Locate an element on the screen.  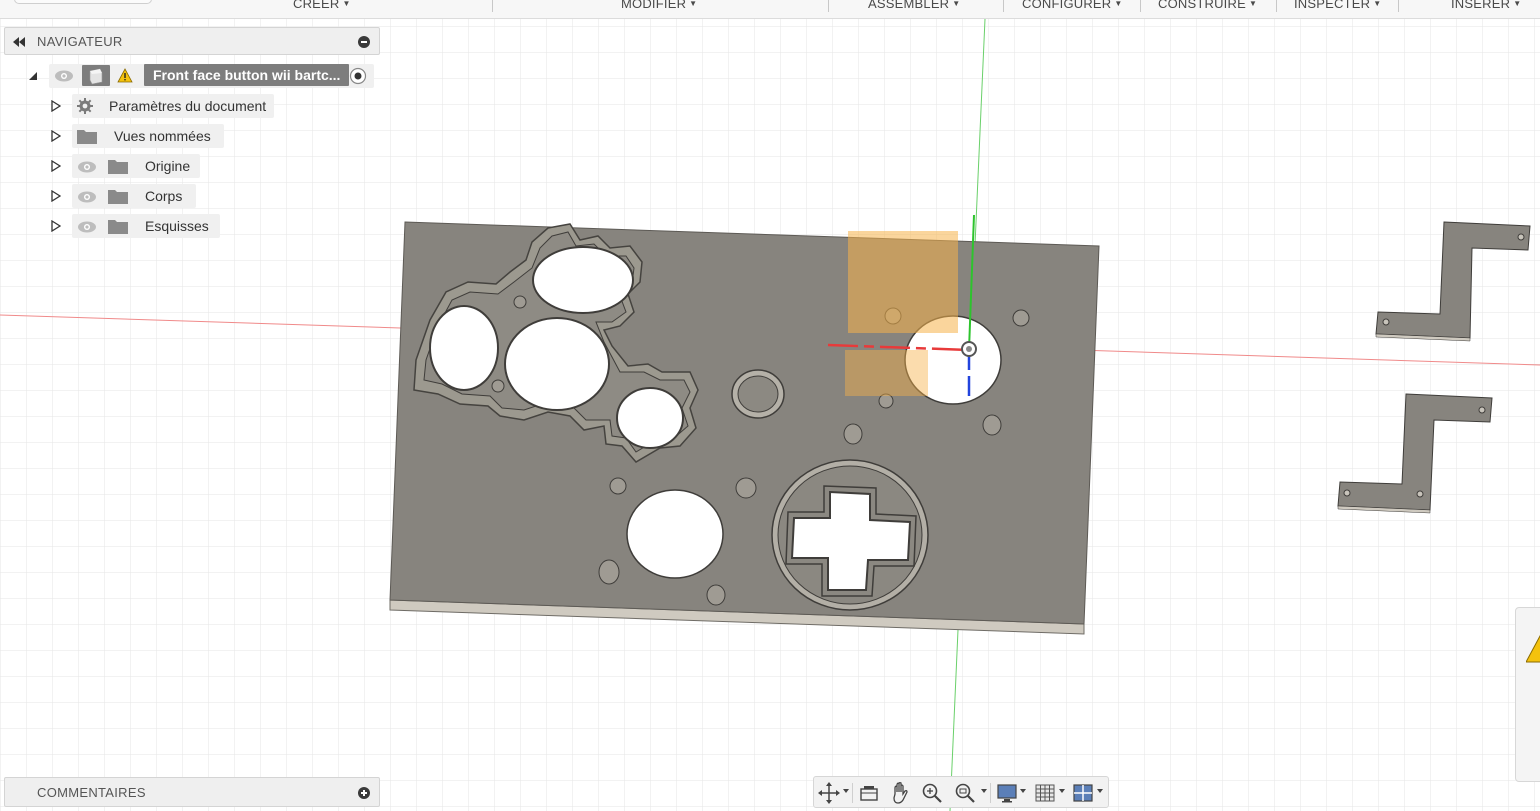
hole-left is located at coordinates (464, 348).